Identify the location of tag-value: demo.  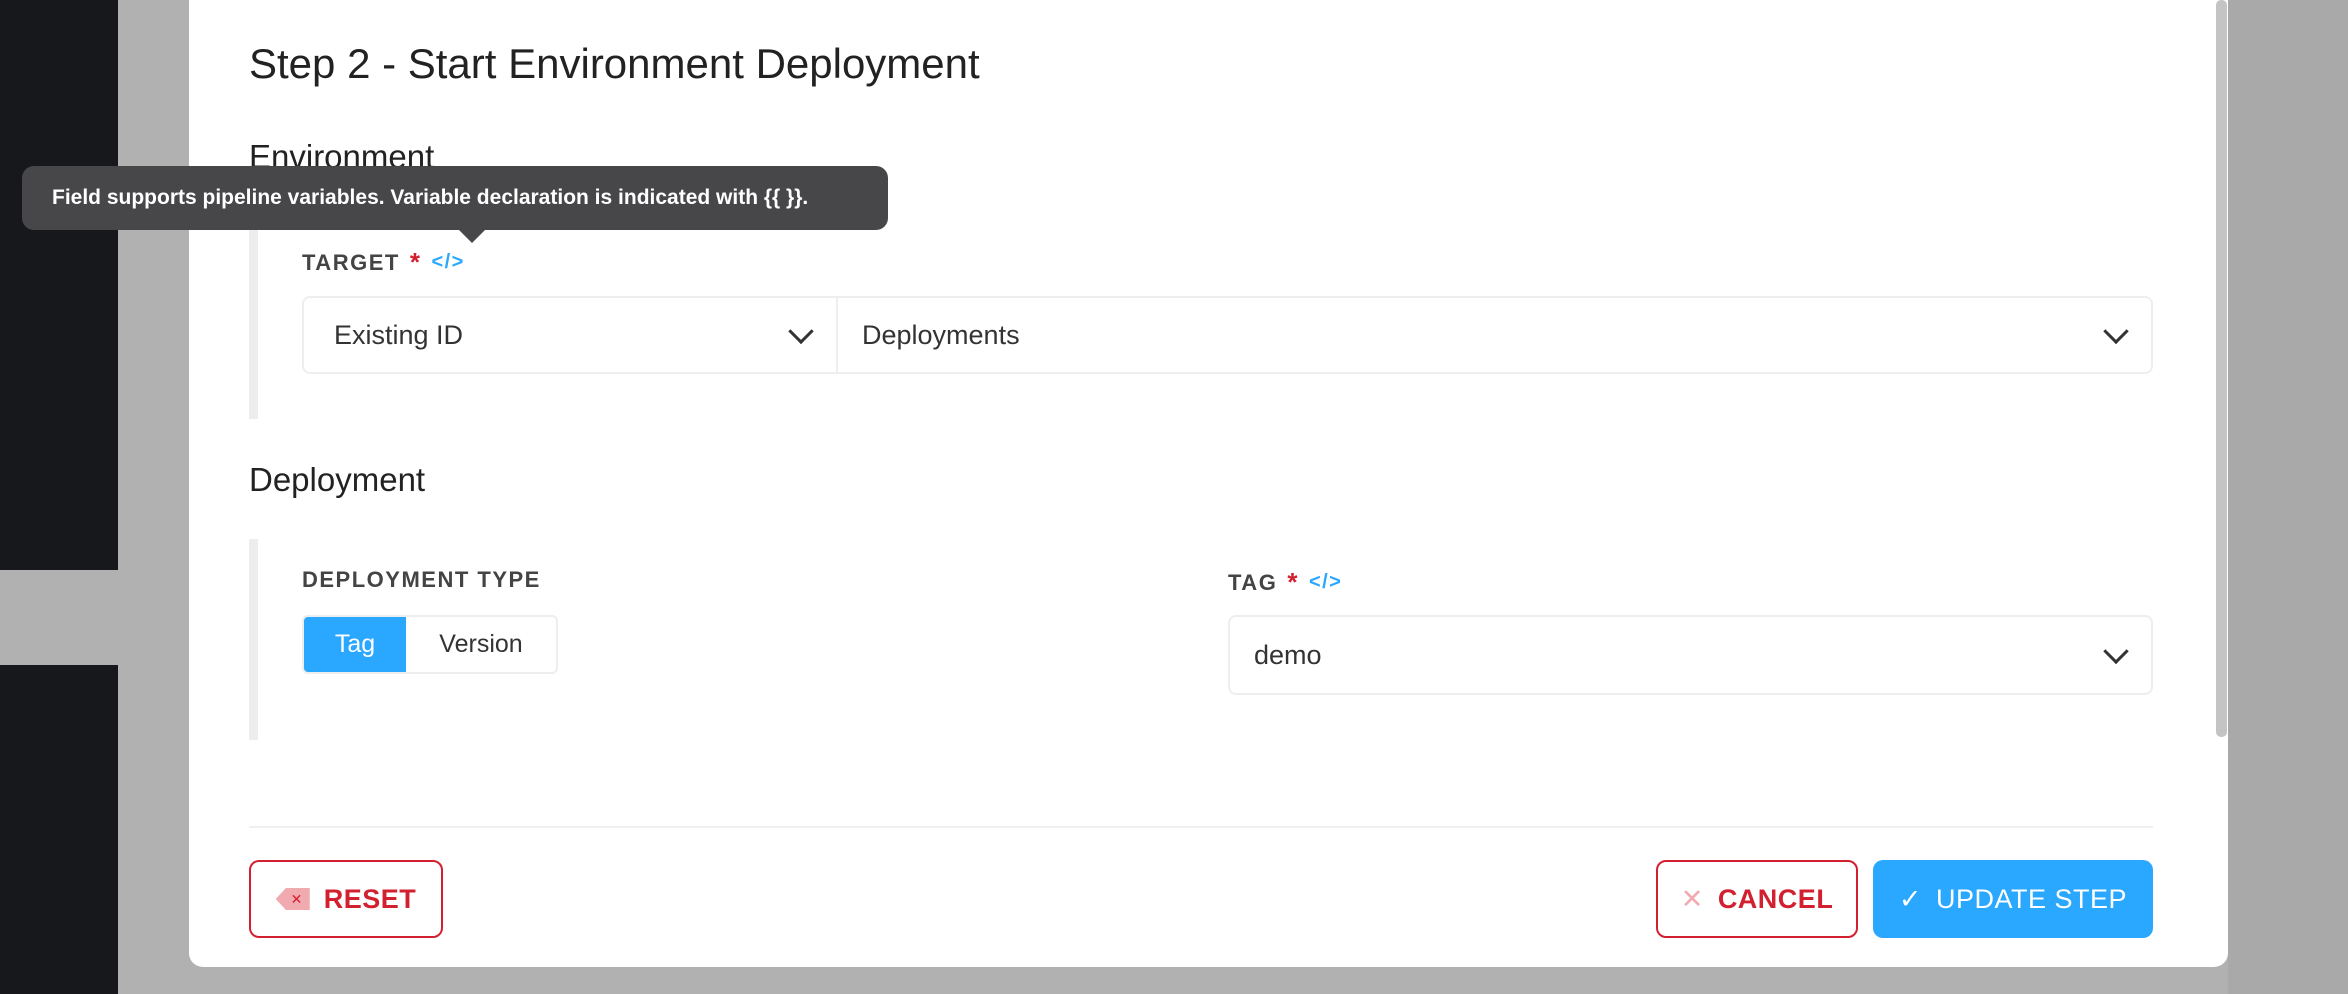
(1288, 654).